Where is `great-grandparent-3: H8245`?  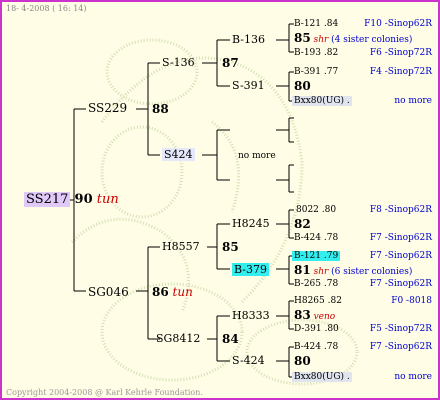 great-grandparent-3: H8245 is located at coordinates (251, 224).